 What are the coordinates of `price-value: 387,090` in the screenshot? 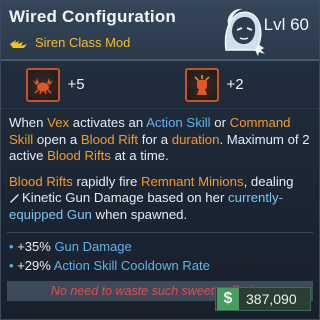 It's located at (271, 299).